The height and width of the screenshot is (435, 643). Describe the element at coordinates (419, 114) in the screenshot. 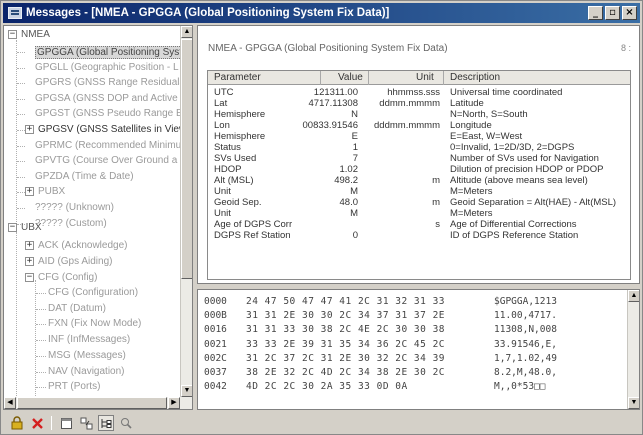

I see `table-row: Hemisphere N N=North, S=South` at that location.